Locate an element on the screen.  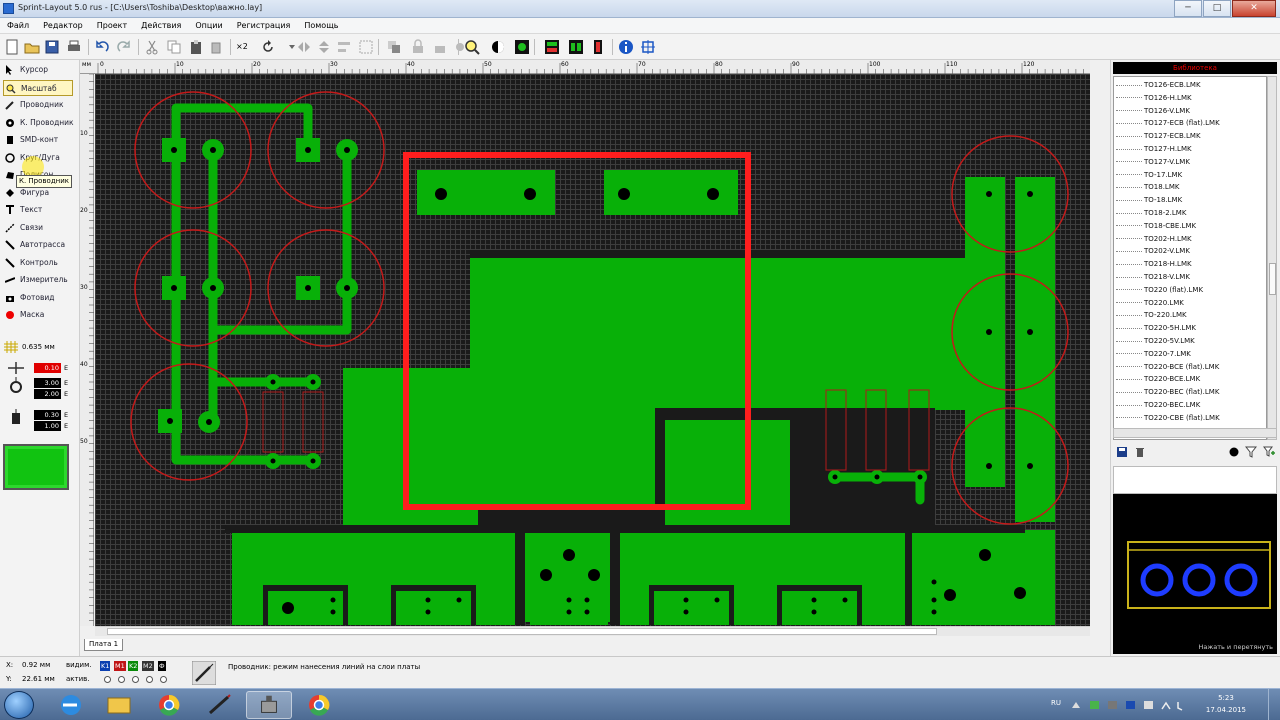
library-item: TO18-CBE.LMK is located at coordinates (1156, 226).